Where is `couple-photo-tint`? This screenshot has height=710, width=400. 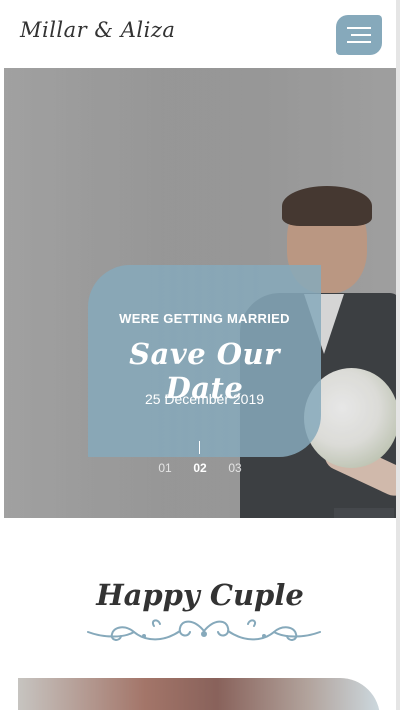
couple-photo-tint is located at coordinates (199, 694).